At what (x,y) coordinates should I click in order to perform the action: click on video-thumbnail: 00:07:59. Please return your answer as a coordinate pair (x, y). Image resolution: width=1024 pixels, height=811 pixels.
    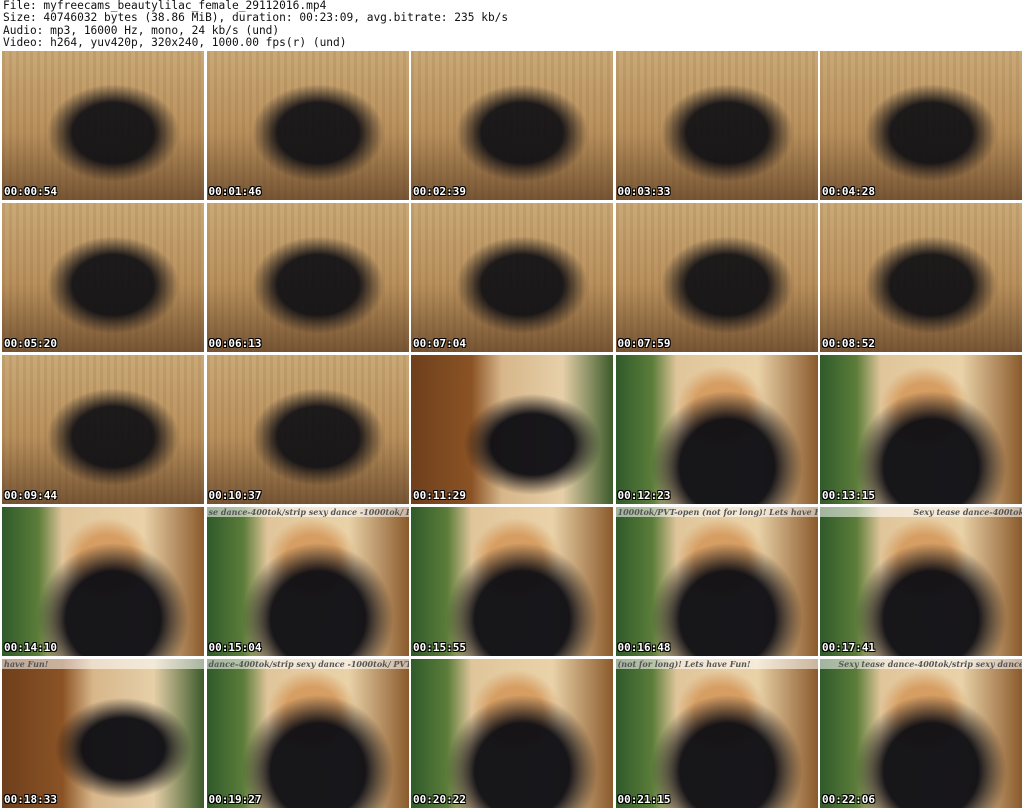
    Looking at the image, I should click on (716, 277).